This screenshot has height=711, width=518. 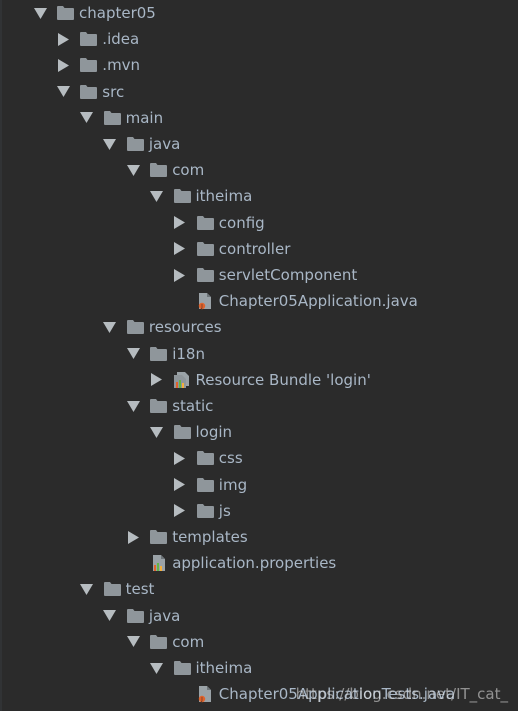 I want to click on tree-row: static, so click(x=259, y=406).